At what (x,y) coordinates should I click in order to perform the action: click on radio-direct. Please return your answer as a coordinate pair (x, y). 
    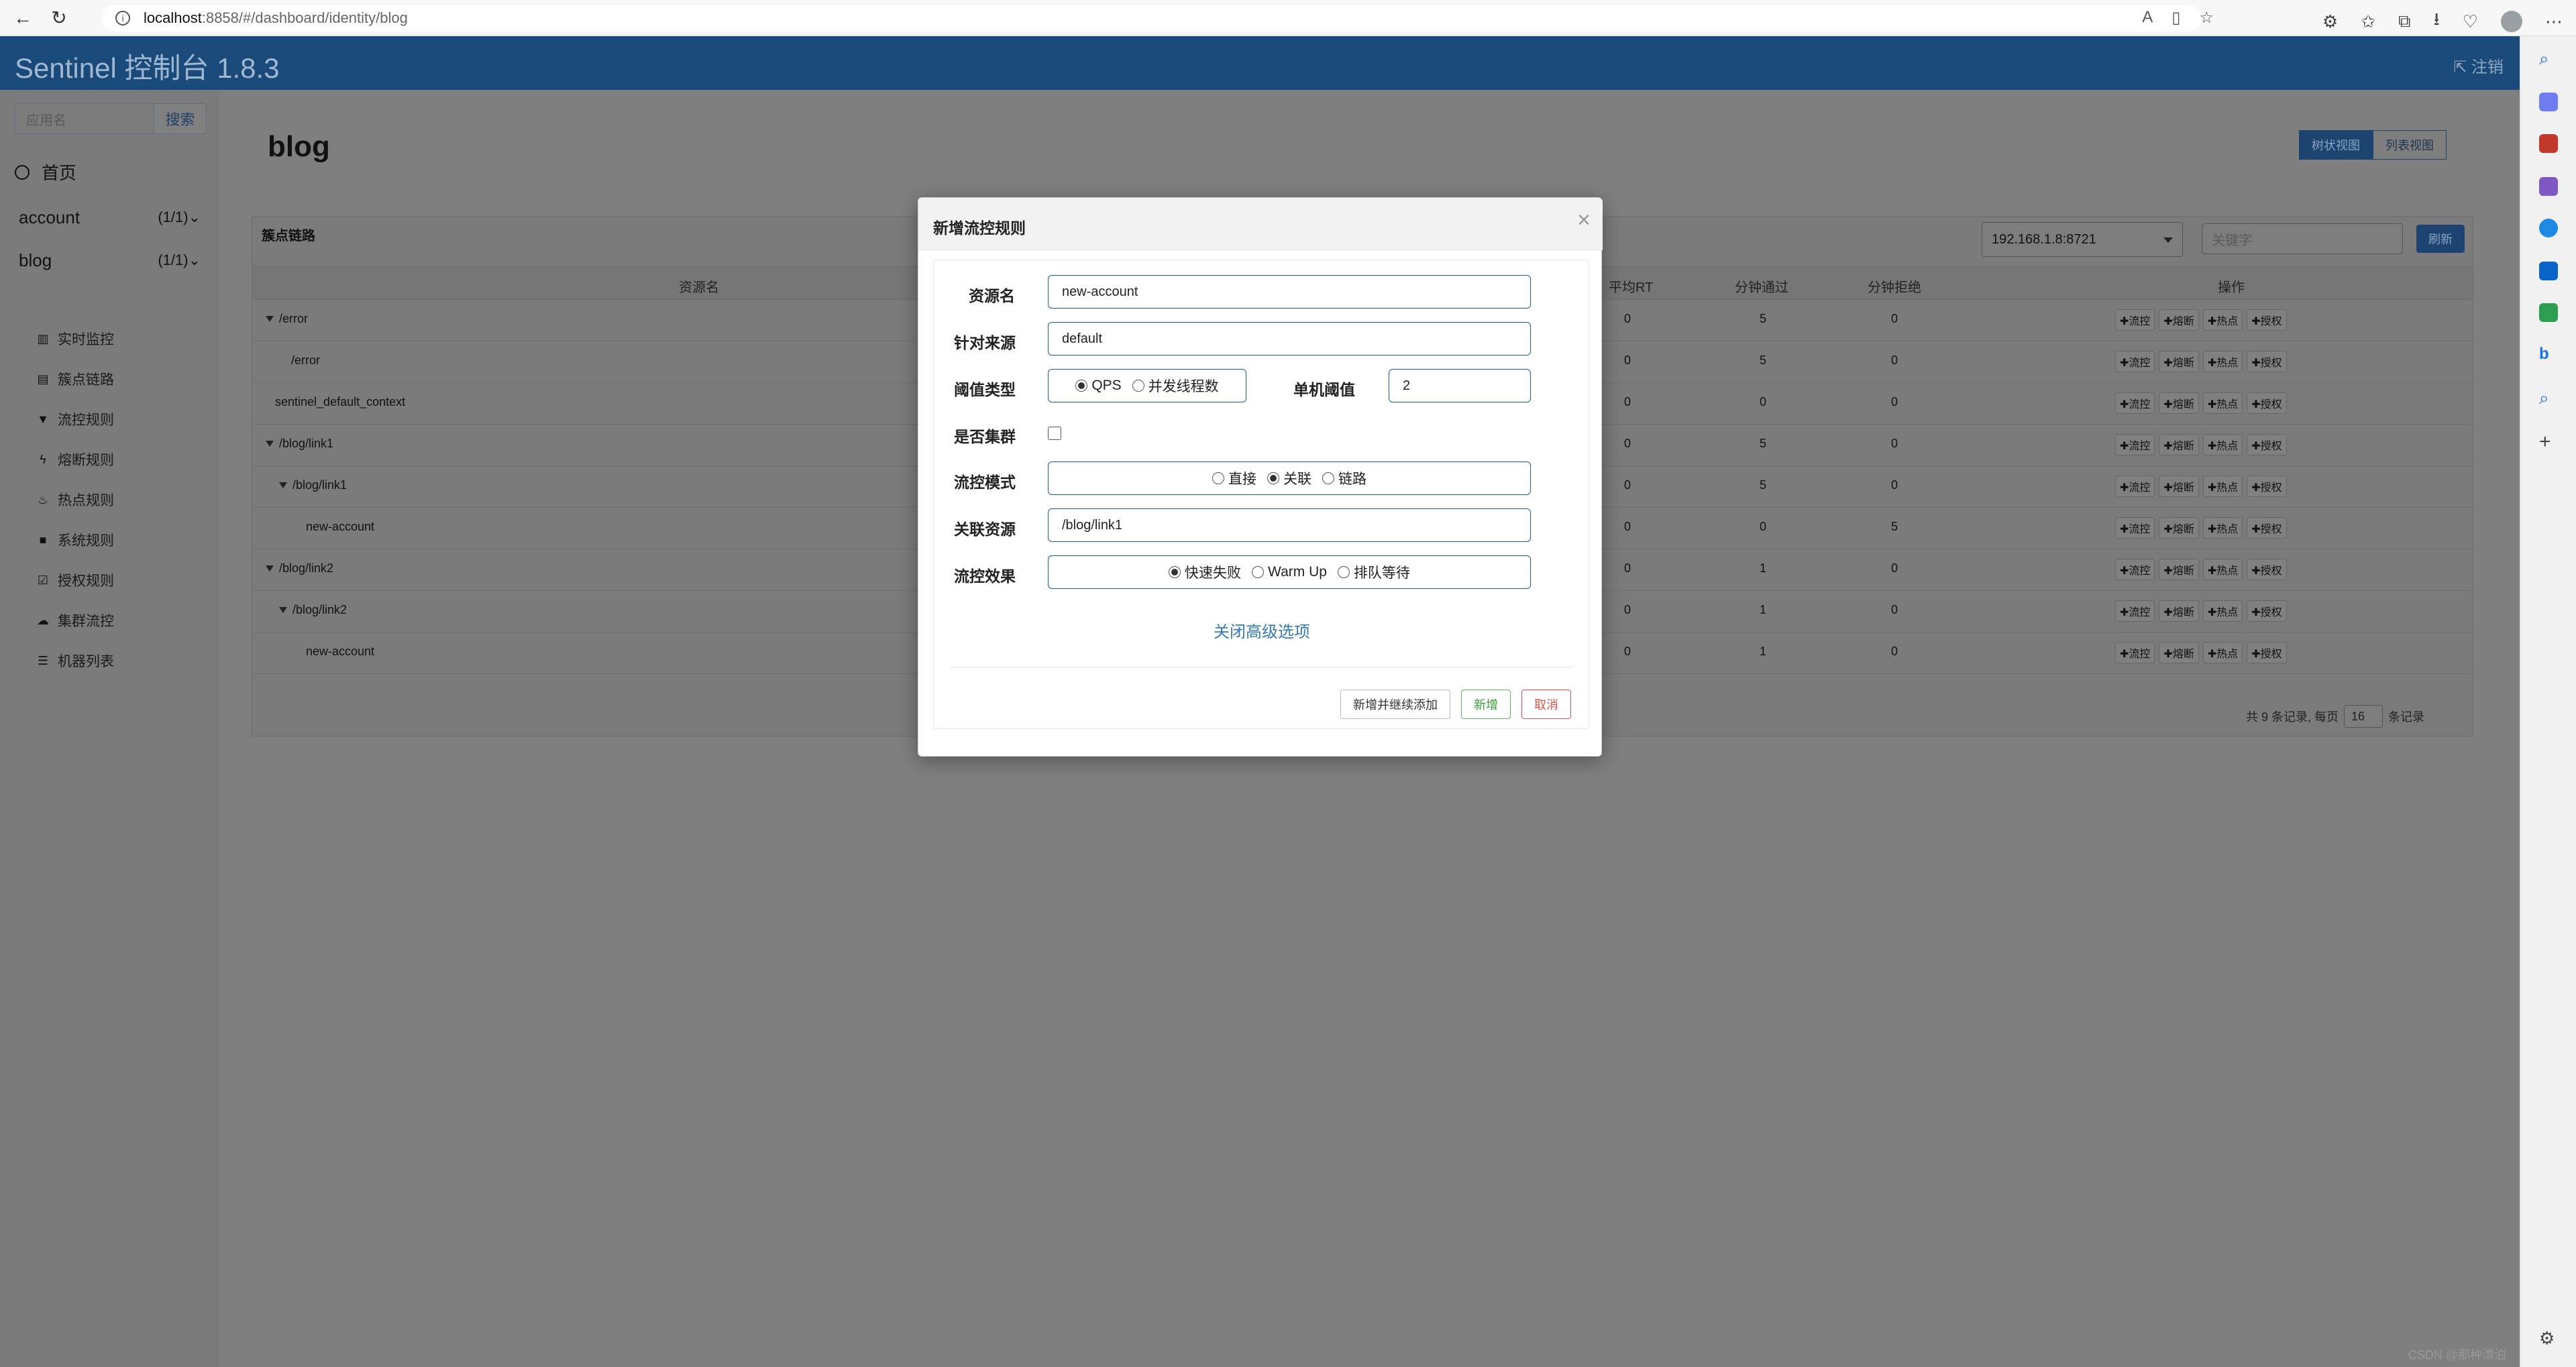
    Looking at the image, I should click on (1218, 478).